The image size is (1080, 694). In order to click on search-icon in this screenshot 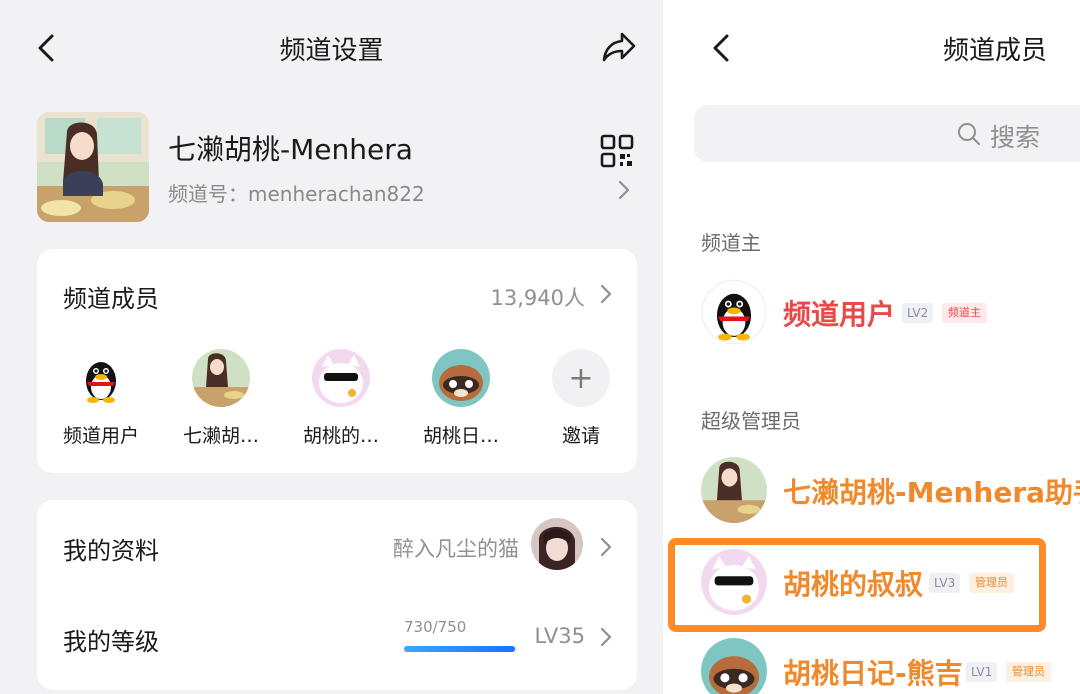, I will do `click(969, 134)`.